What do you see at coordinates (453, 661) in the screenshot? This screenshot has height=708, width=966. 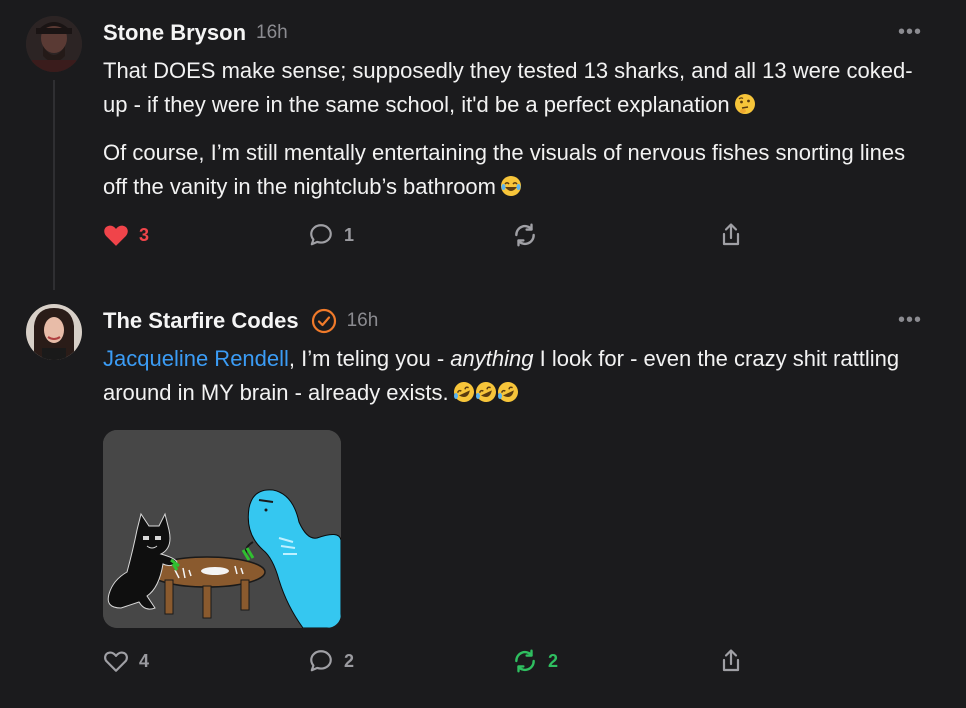 I see `comment-actions: 4 2 2` at bounding box center [453, 661].